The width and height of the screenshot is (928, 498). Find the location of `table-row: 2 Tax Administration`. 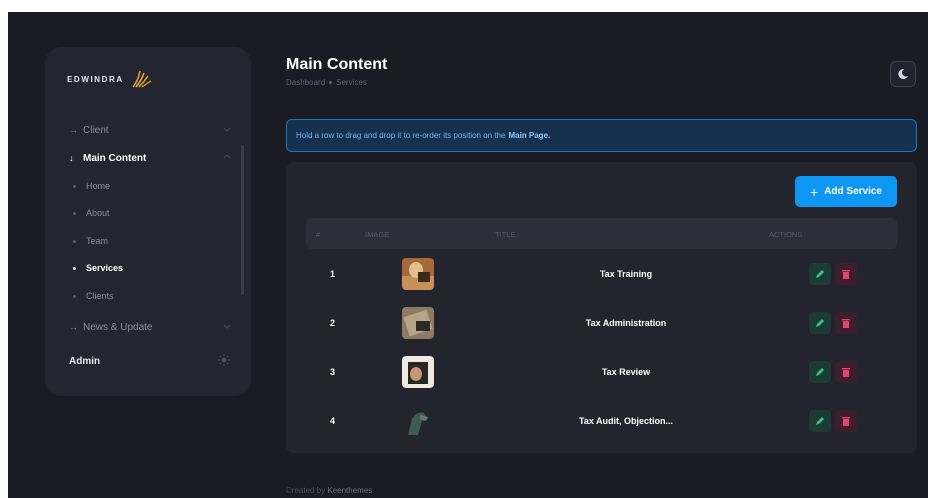

table-row: 2 Tax Administration is located at coordinates (601, 323).